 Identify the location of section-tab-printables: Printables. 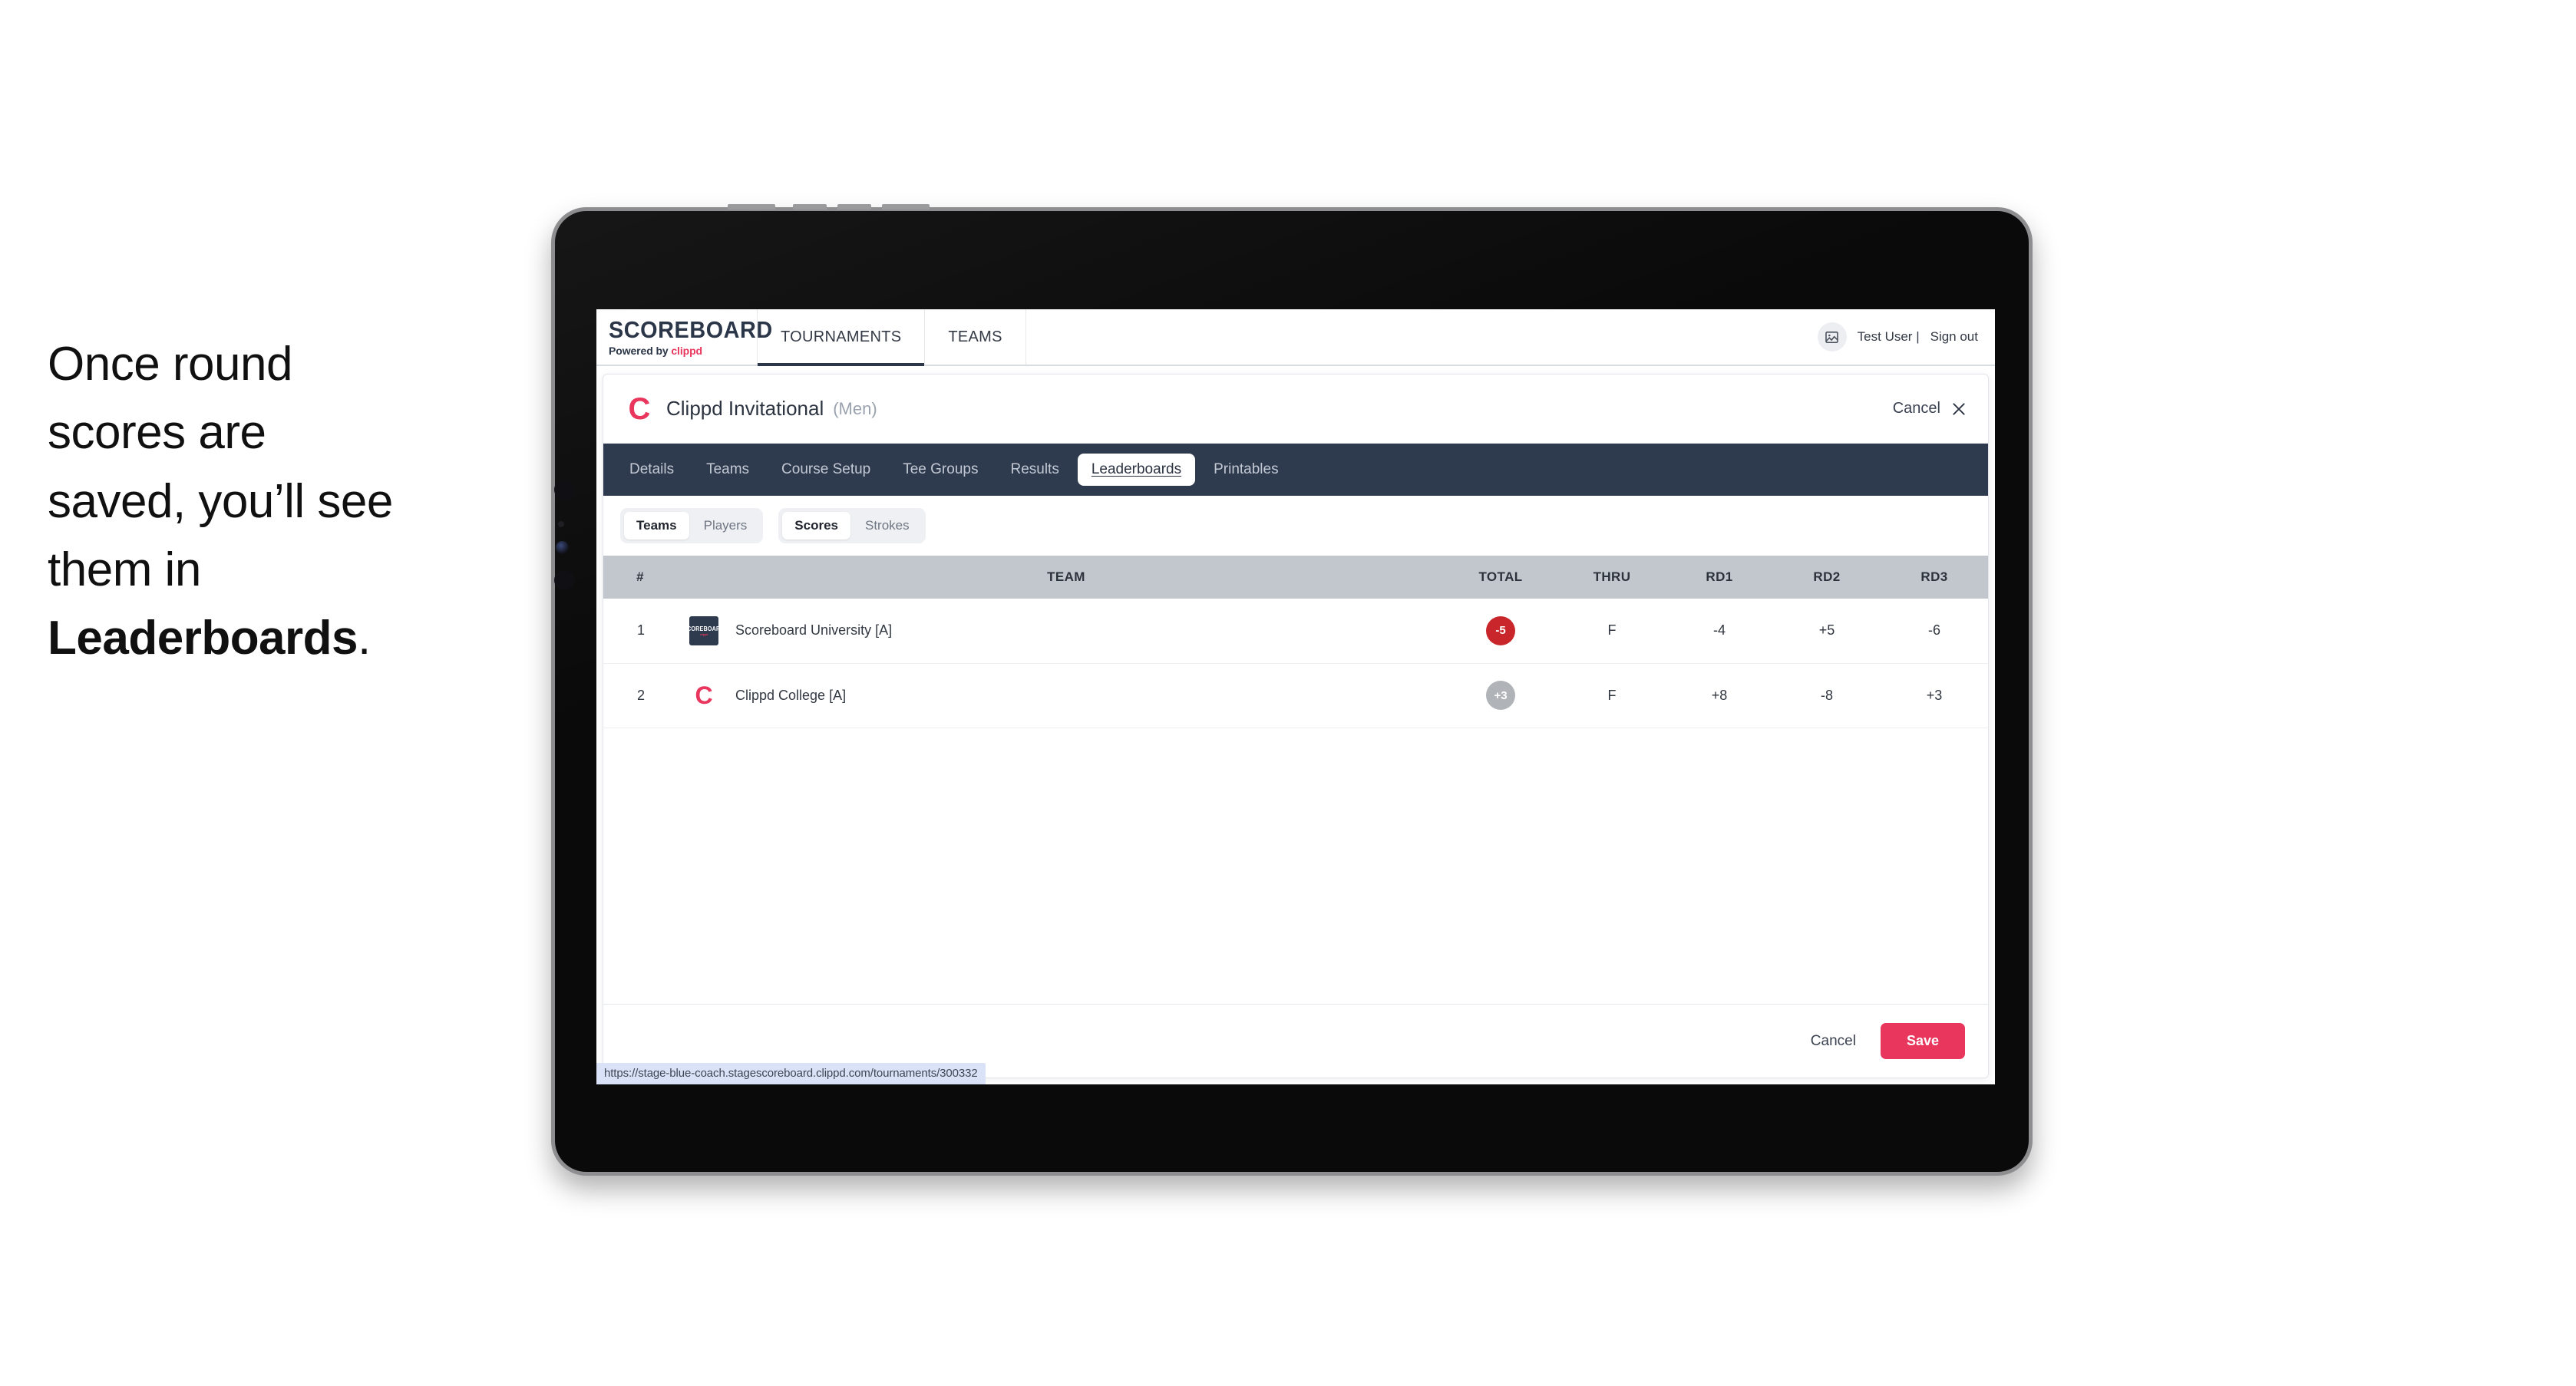
(1246, 470).